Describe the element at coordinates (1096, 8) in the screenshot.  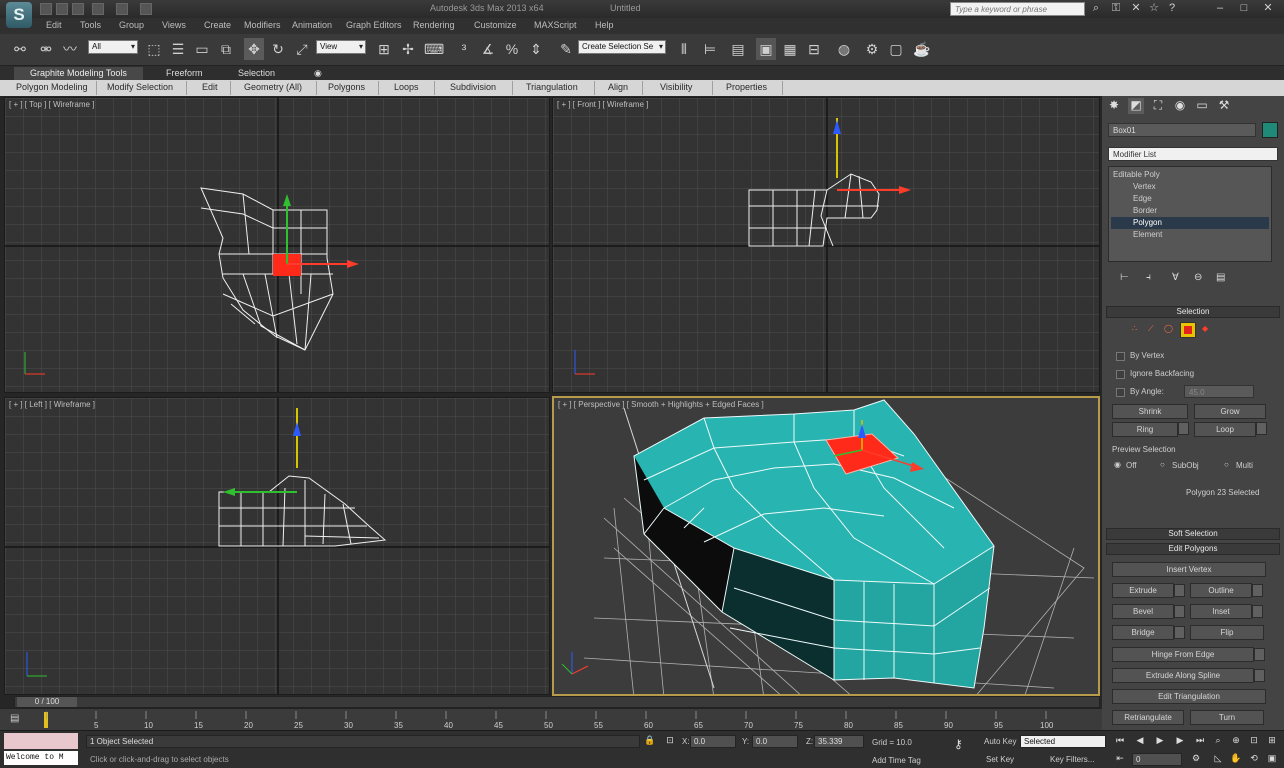
I see `search-icon: ⌕` at that location.